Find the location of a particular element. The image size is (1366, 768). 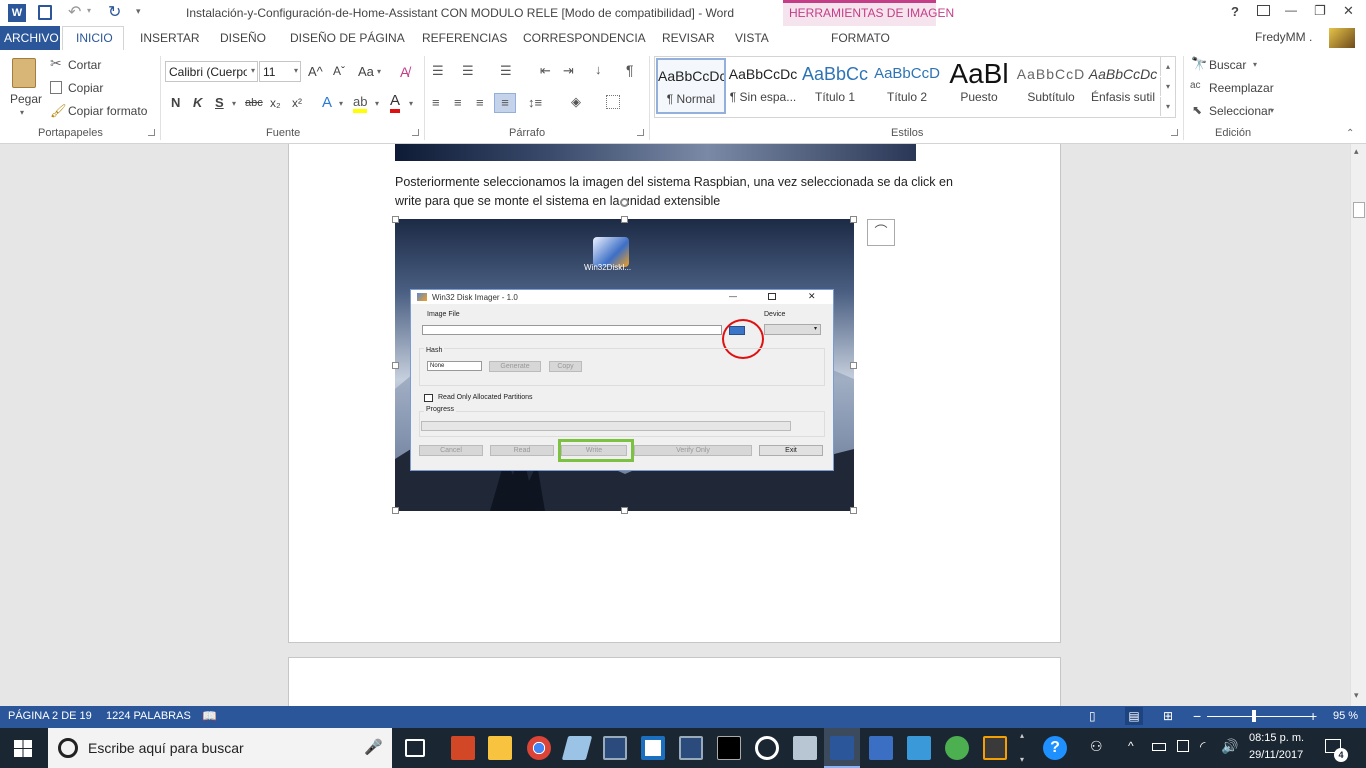

scroll-thumb is located at coordinates (1359, 210).